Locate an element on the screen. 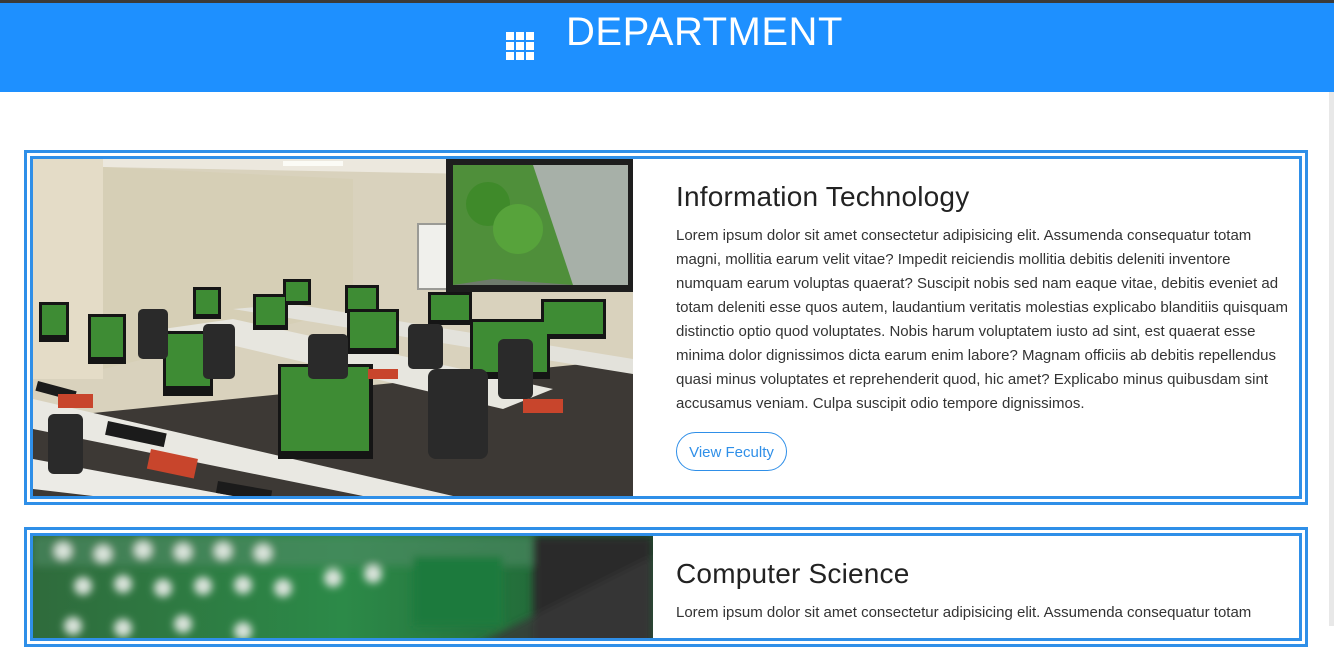 This screenshot has height=647, width=1334. apps-grid-icon is located at coordinates (520, 46).